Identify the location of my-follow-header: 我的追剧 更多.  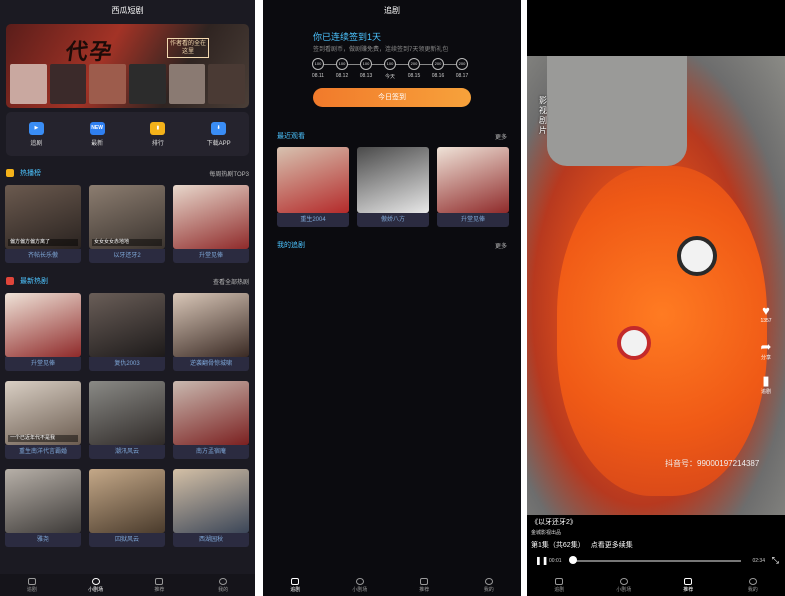
(392, 246).